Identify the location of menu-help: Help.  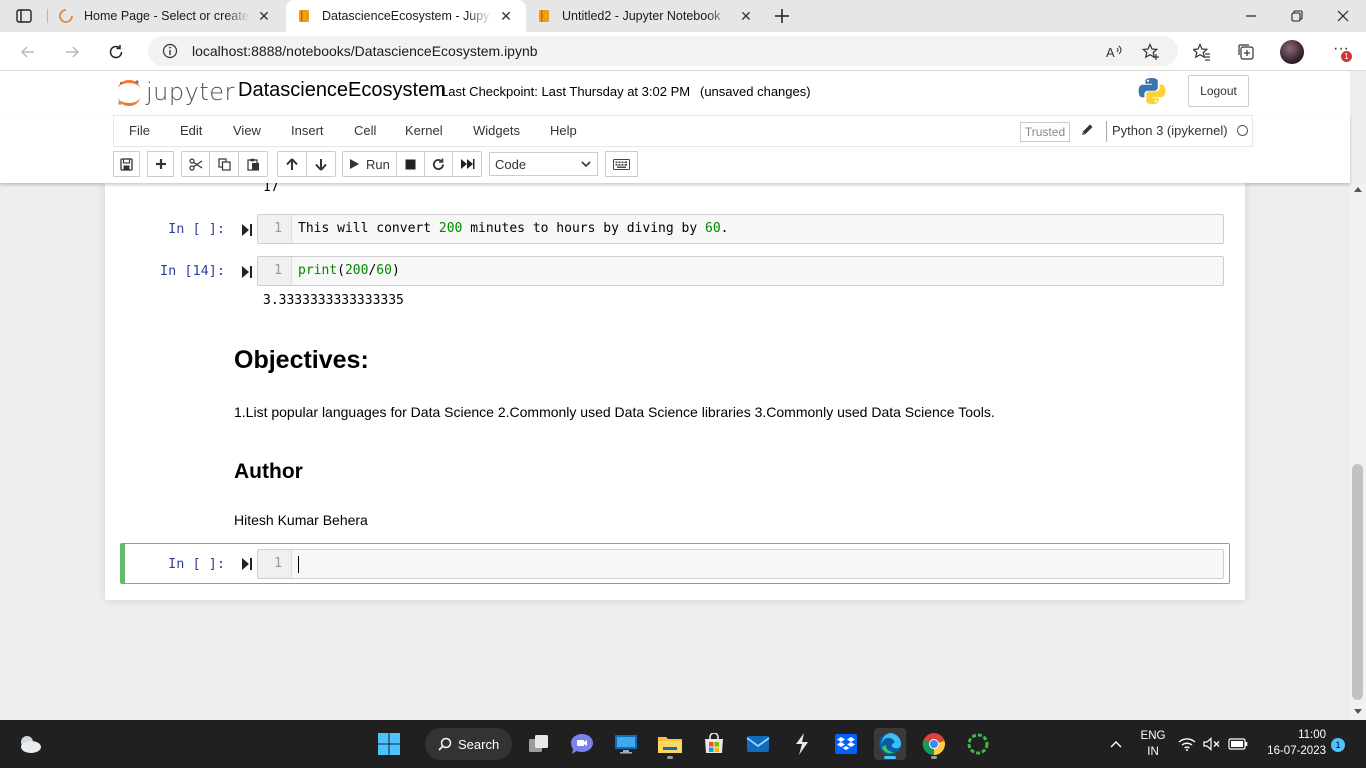
(563, 130).